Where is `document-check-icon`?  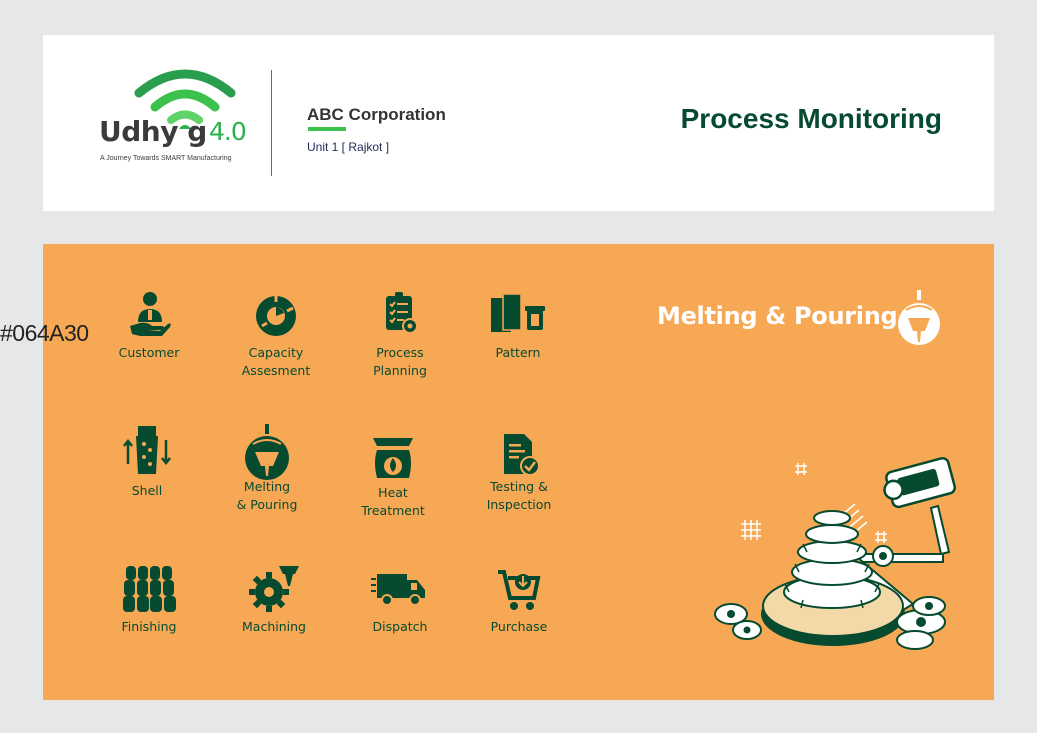 document-check-icon is located at coordinates (522, 455).